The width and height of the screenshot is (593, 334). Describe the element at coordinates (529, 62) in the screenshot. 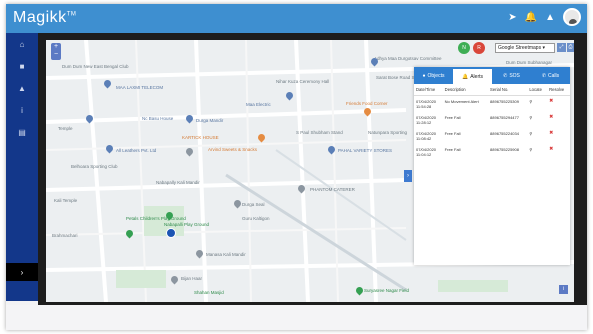

I see `map-label: Dum Dum Subhanagar` at that location.